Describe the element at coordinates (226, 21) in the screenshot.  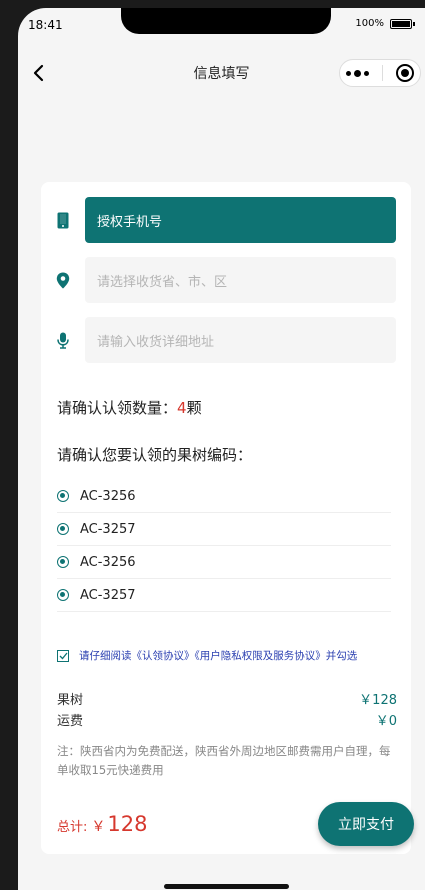
I see `notch` at that location.